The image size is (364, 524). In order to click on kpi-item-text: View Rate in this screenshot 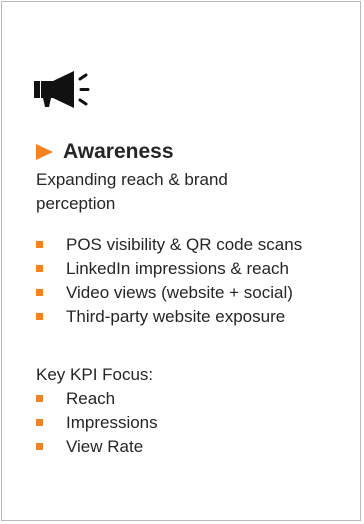, I will do `click(105, 446)`.